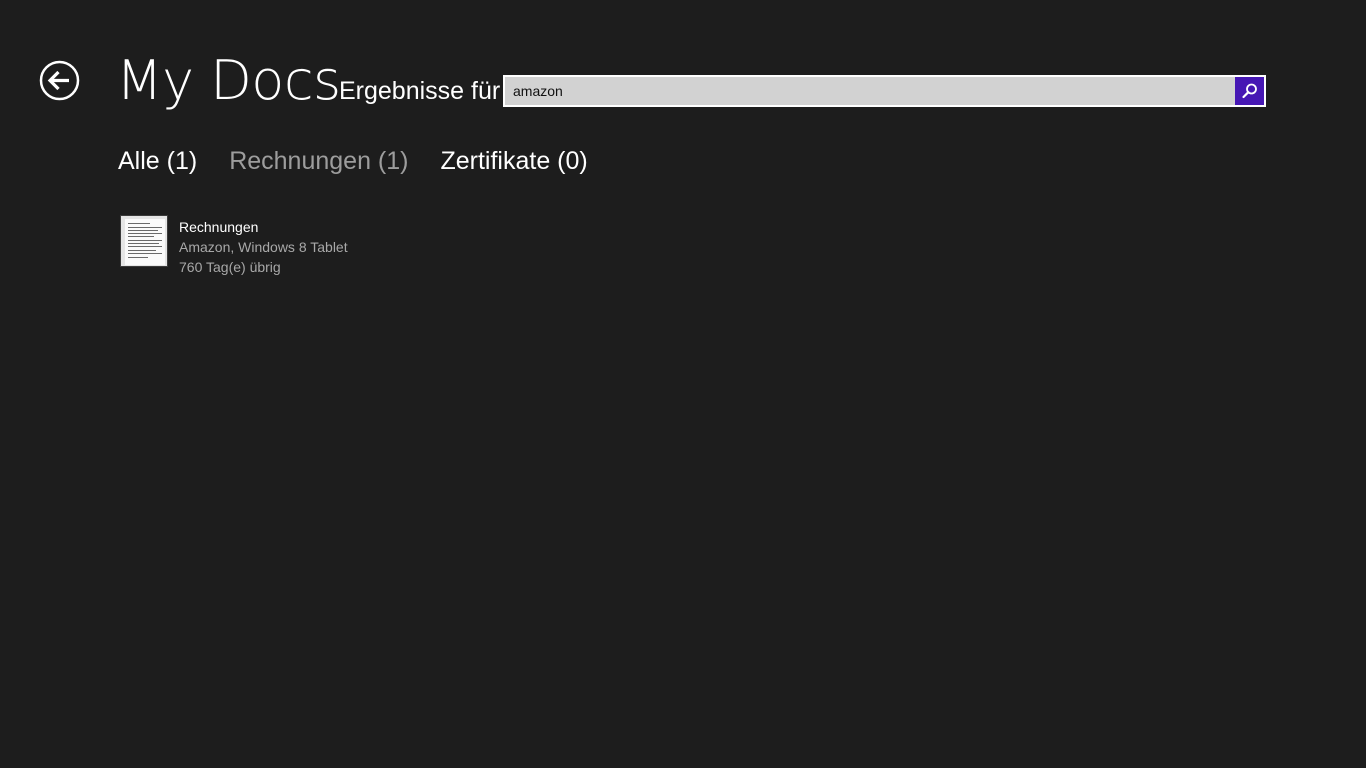  Describe the element at coordinates (157, 161) in the screenshot. I see `filter-tab-alle: Alle (1)` at that location.